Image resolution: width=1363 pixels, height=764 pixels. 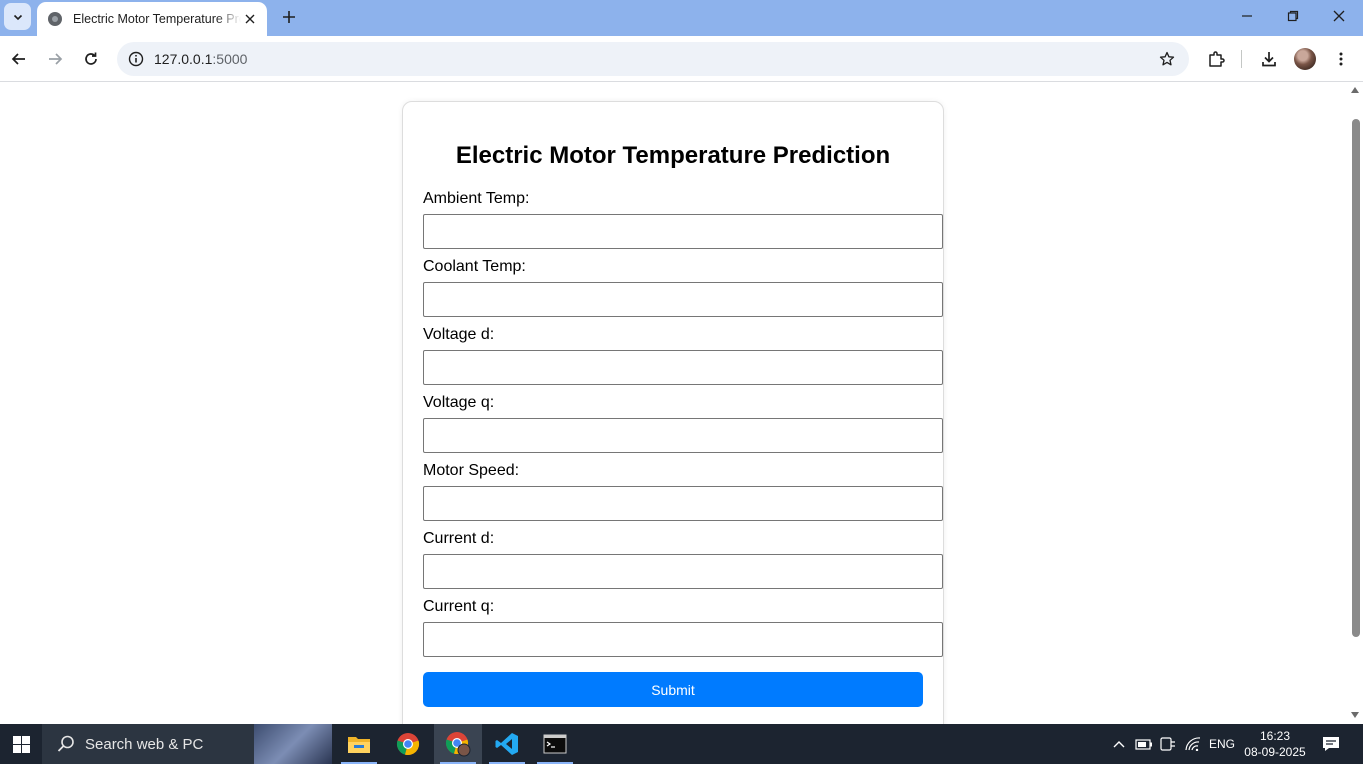 I want to click on terminal-icon, so click(x=555, y=744).